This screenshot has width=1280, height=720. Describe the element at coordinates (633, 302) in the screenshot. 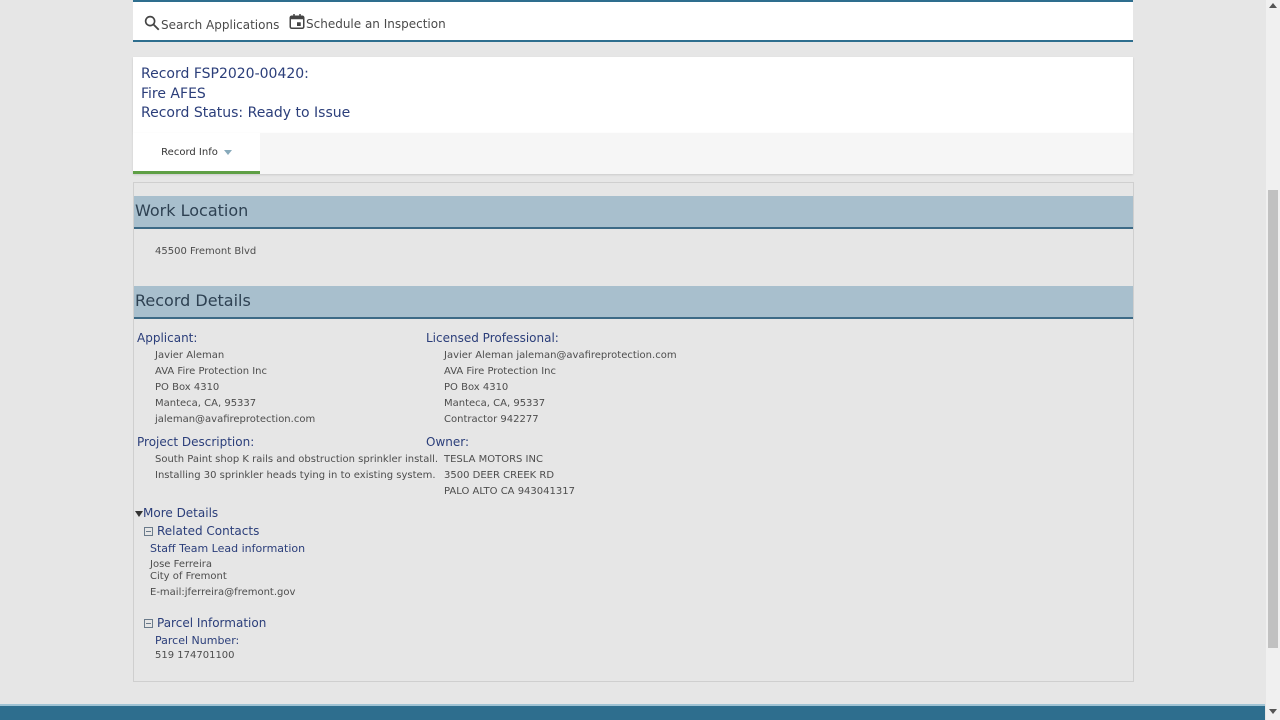

I see `record-details-header: Record Details` at that location.